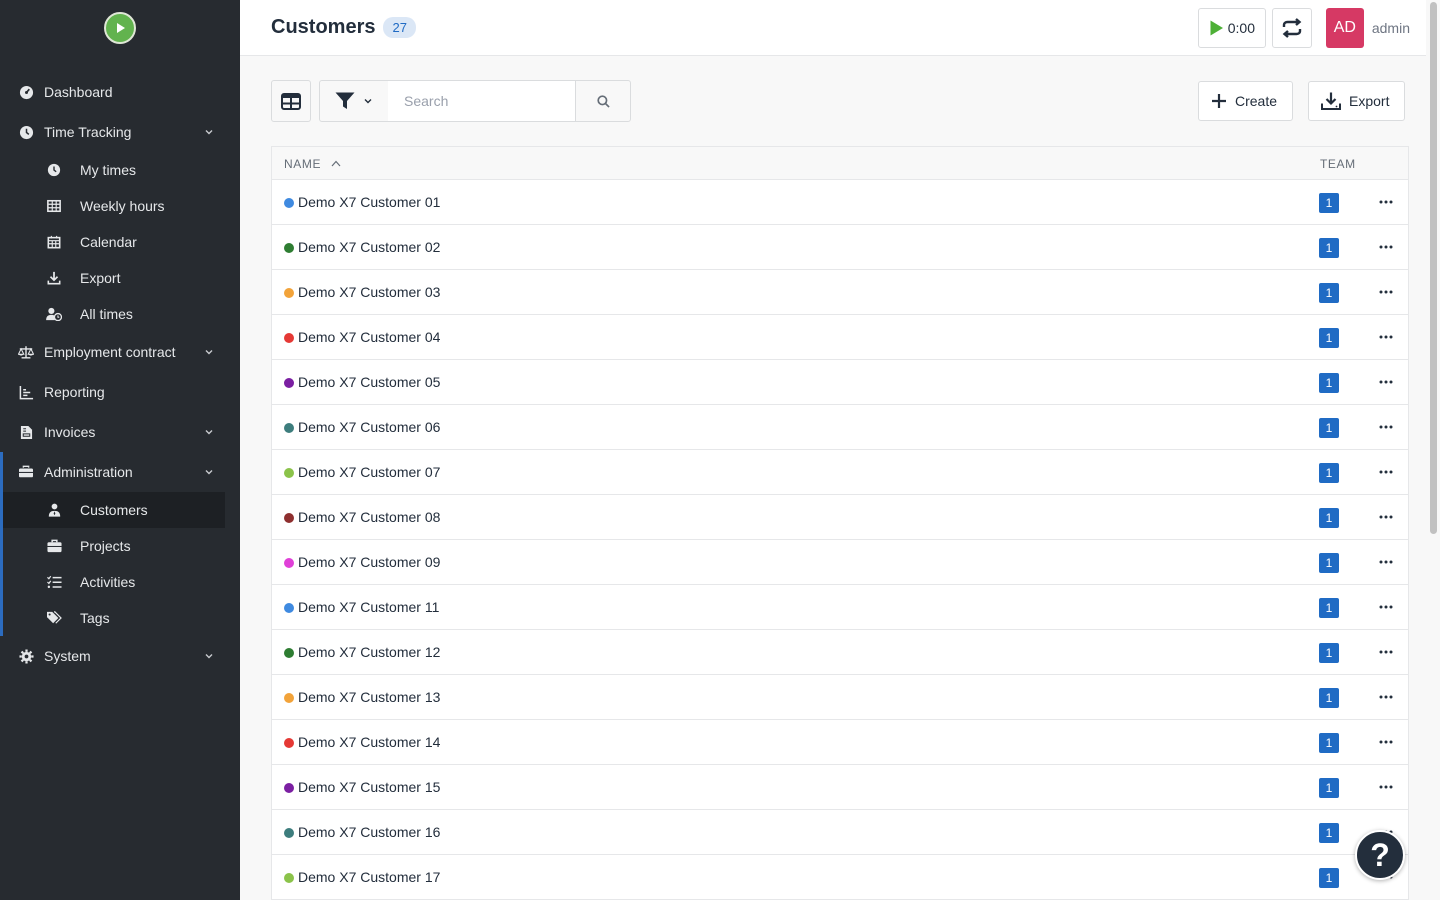  What do you see at coordinates (120, 170) in the screenshot?
I see `sidebar-item-my-times: My times` at bounding box center [120, 170].